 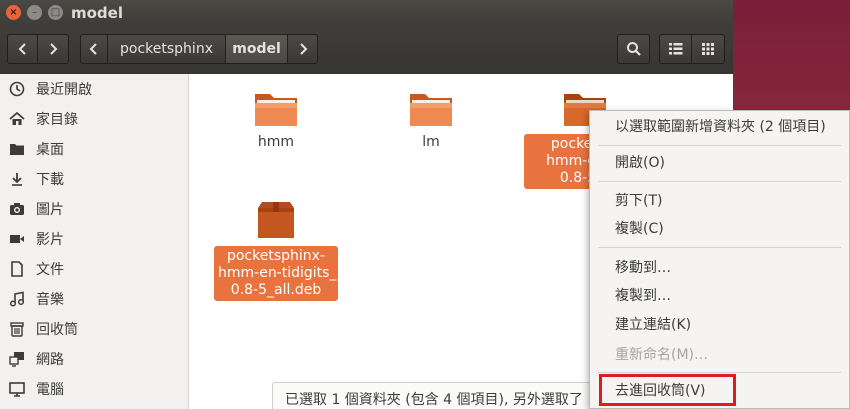 What do you see at coordinates (94, 329) in the screenshot?
I see `sidebar-item-trash: 回收筒` at bounding box center [94, 329].